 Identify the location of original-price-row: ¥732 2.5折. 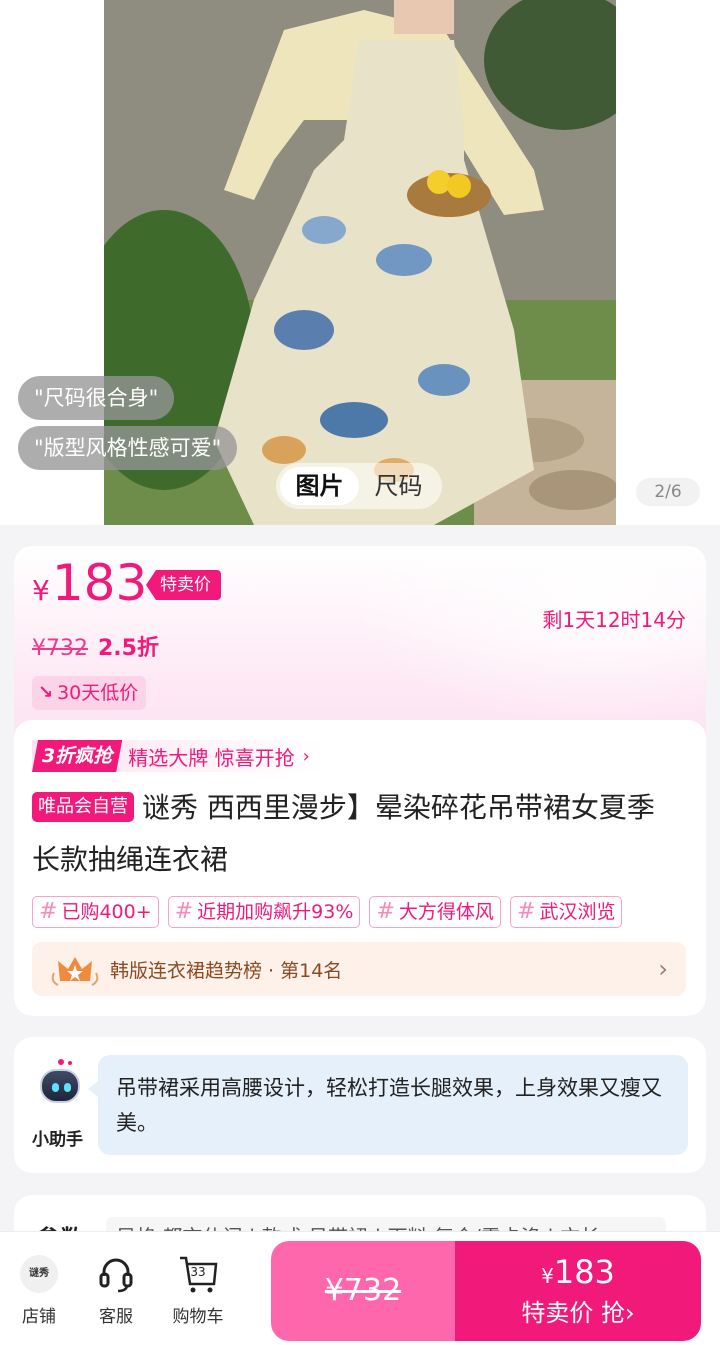
(95, 646).